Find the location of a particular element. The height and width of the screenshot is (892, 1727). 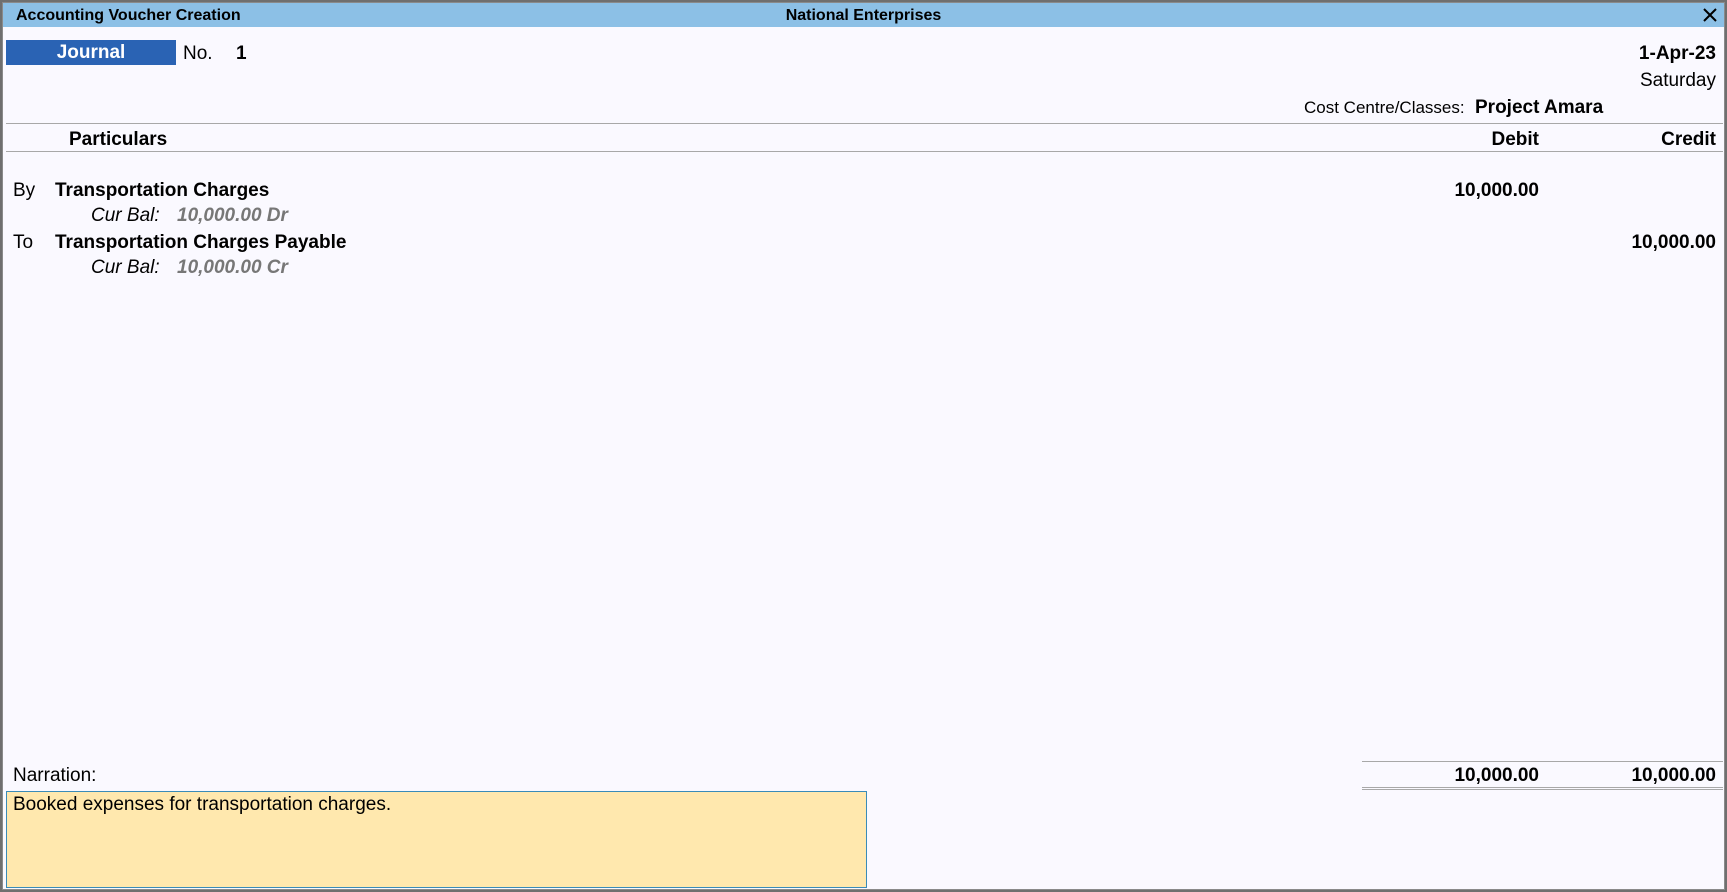

cost-centre-label: Cost Centre/Classes: is located at coordinates (1384, 107).